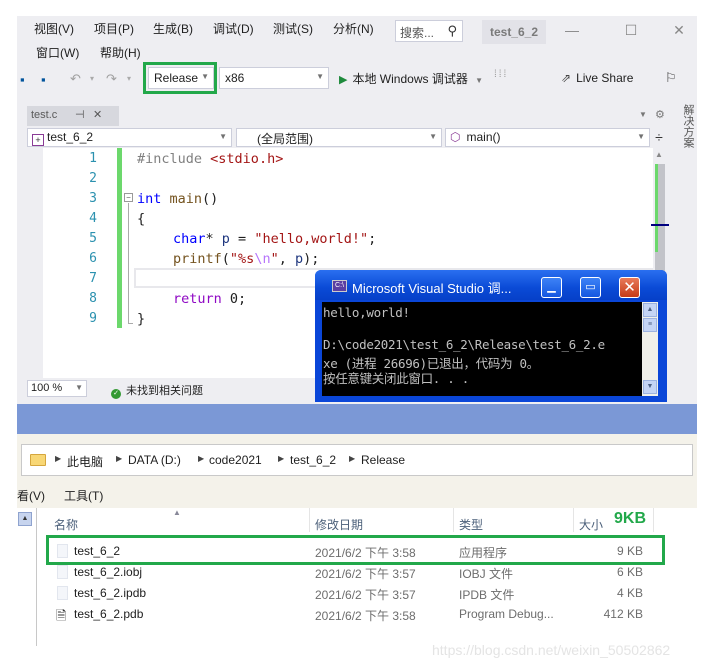 This screenshot has height=670, width=714. I want to click on generic-file-icon, so click(62, 572).